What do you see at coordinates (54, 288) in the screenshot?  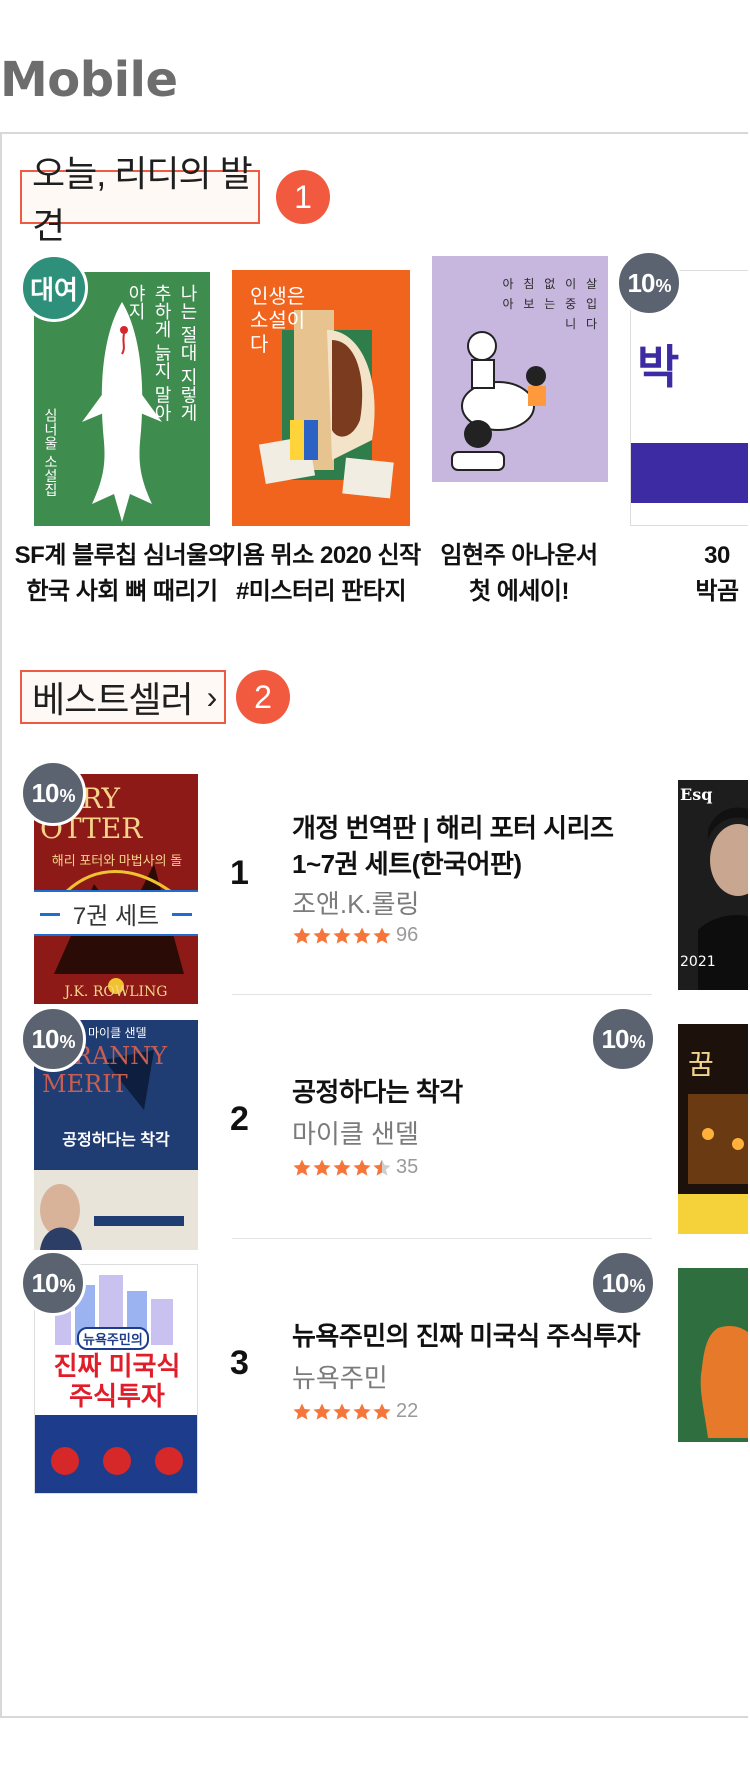 I see `rent-badge: 대여` at bounding box center [54, 288].